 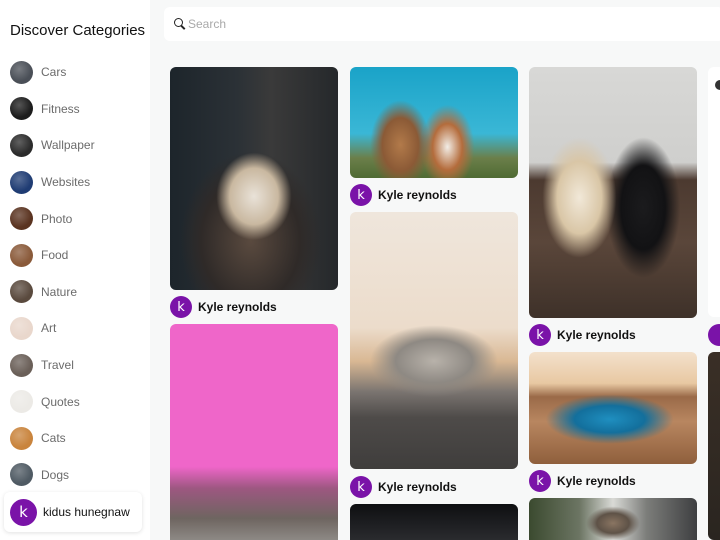 I want to click on search-icon, so click(x=180, y=24).